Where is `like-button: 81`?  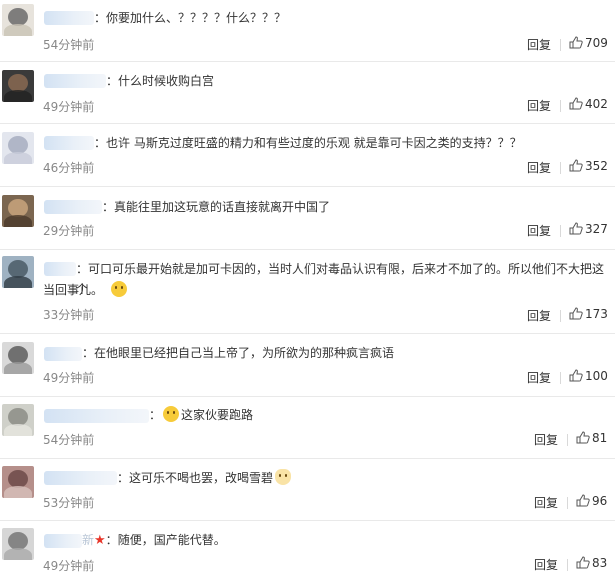
like-button: 81 is located at coordinates (591, 438).